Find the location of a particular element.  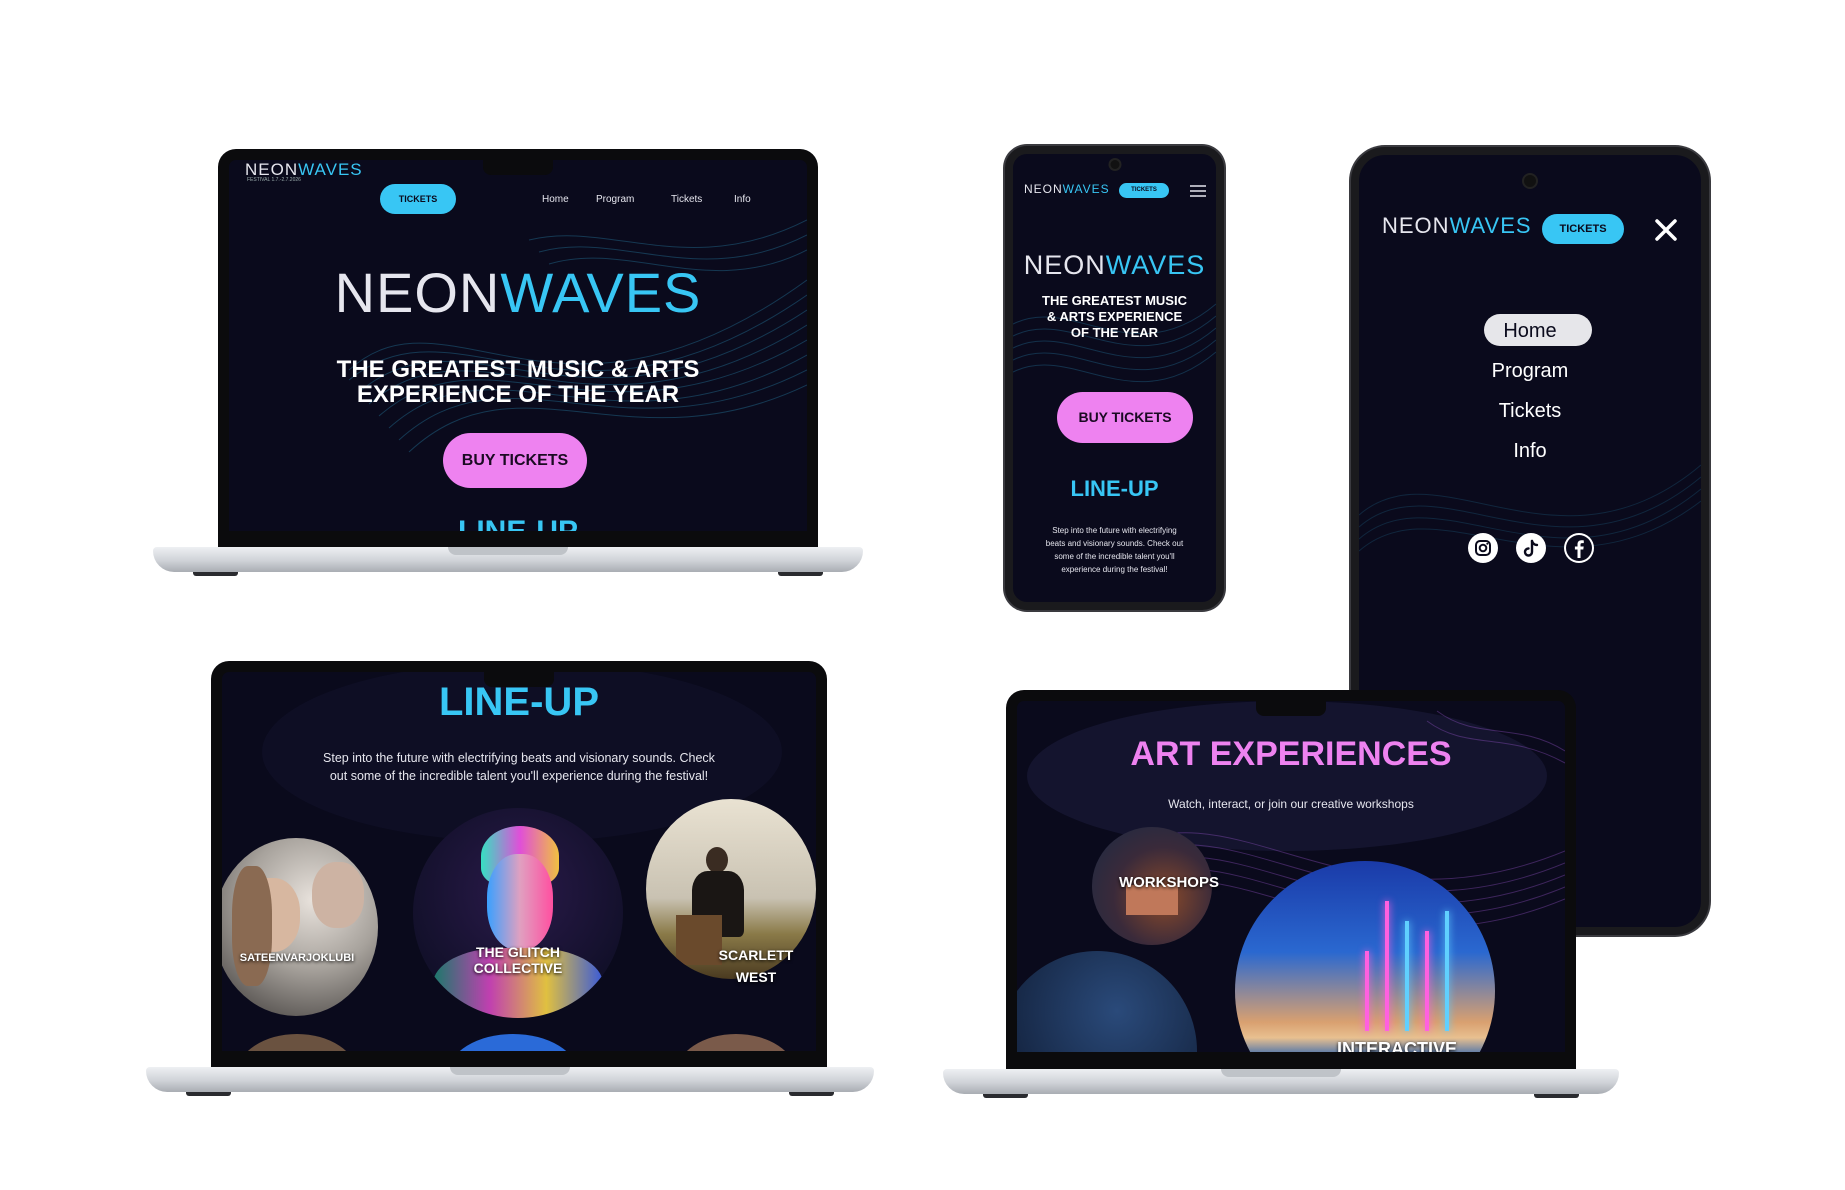

nav-program: Program is located at coordinates (615, 199).